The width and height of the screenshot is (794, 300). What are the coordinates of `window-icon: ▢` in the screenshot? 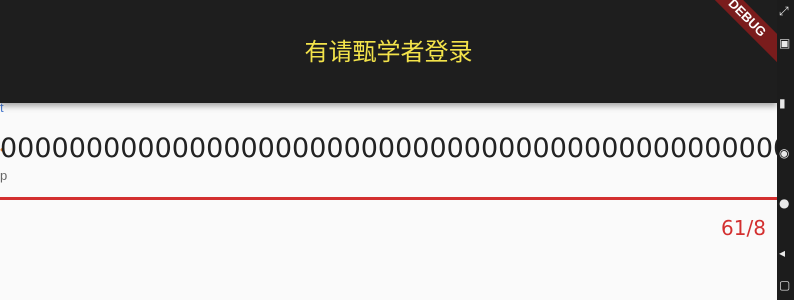 It's located at (784, 285).